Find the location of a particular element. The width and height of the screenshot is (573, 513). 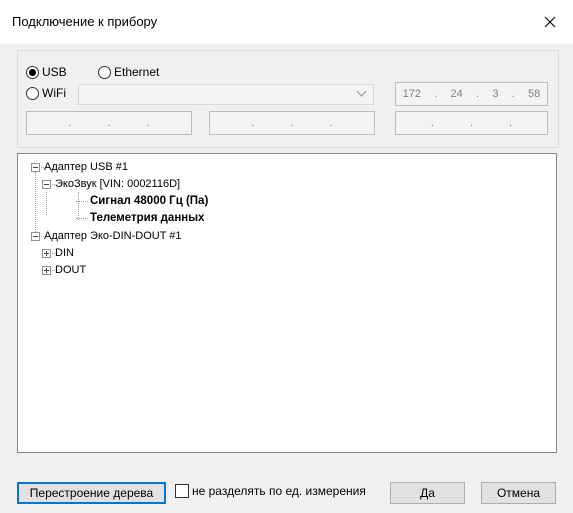

tree-node-signal: Сигнал 48000 Гц (Па) is located at coordinates (142, 201).